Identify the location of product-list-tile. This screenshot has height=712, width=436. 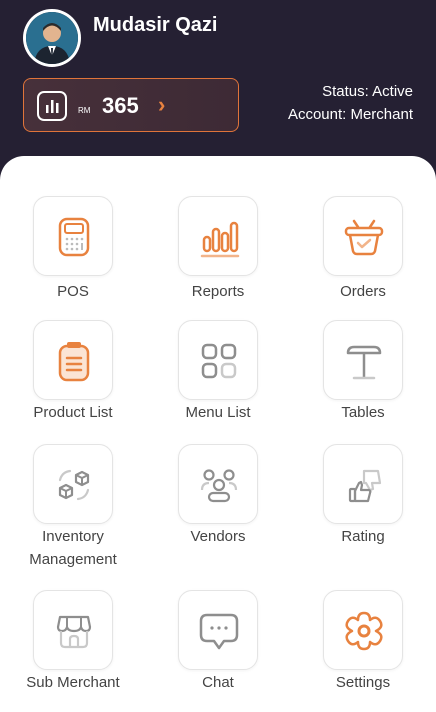
(73, 360).